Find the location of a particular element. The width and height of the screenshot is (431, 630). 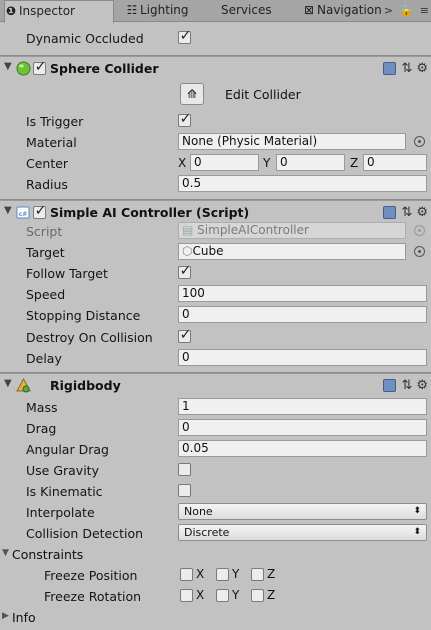

tab-services: Services is located at coordinates (256, 11).